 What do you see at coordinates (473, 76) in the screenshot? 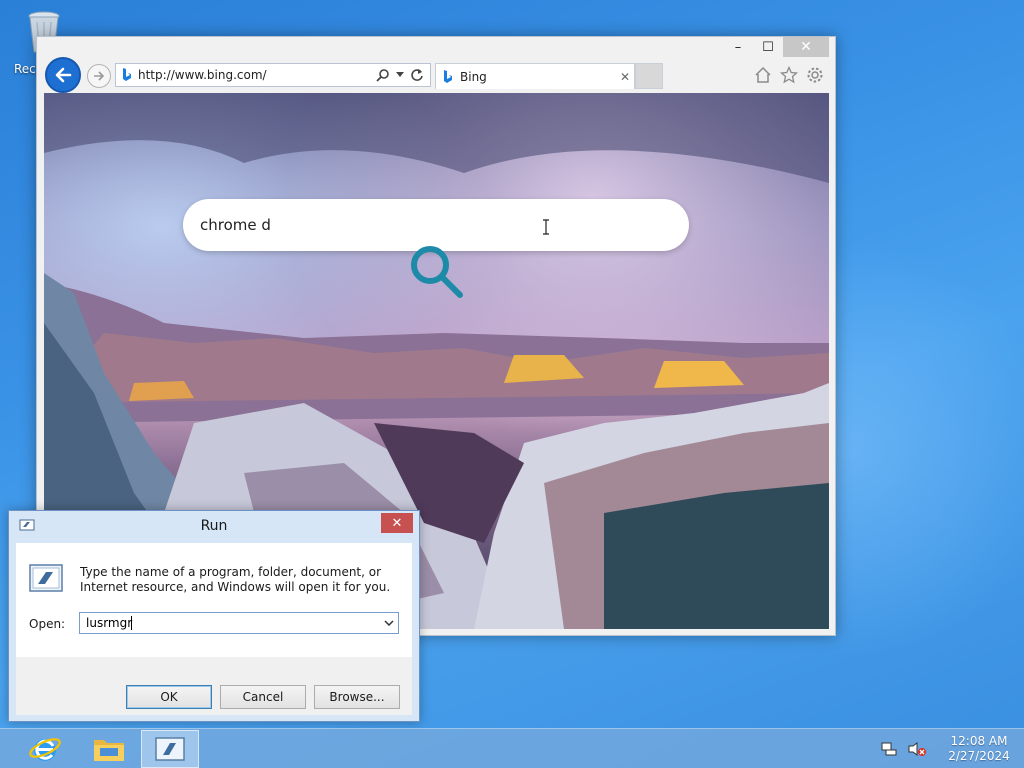
I see `tab-title: Bing` at bounding box center [473, 76].